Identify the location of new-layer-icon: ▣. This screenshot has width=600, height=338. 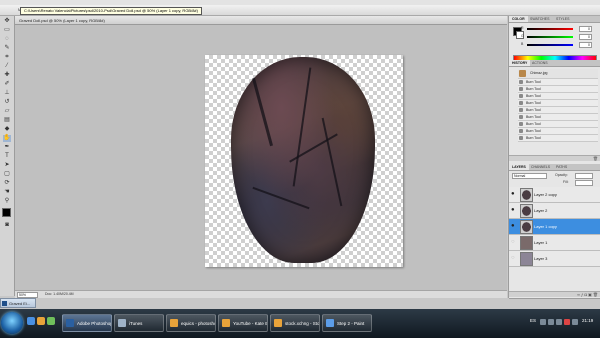
(590, 294).